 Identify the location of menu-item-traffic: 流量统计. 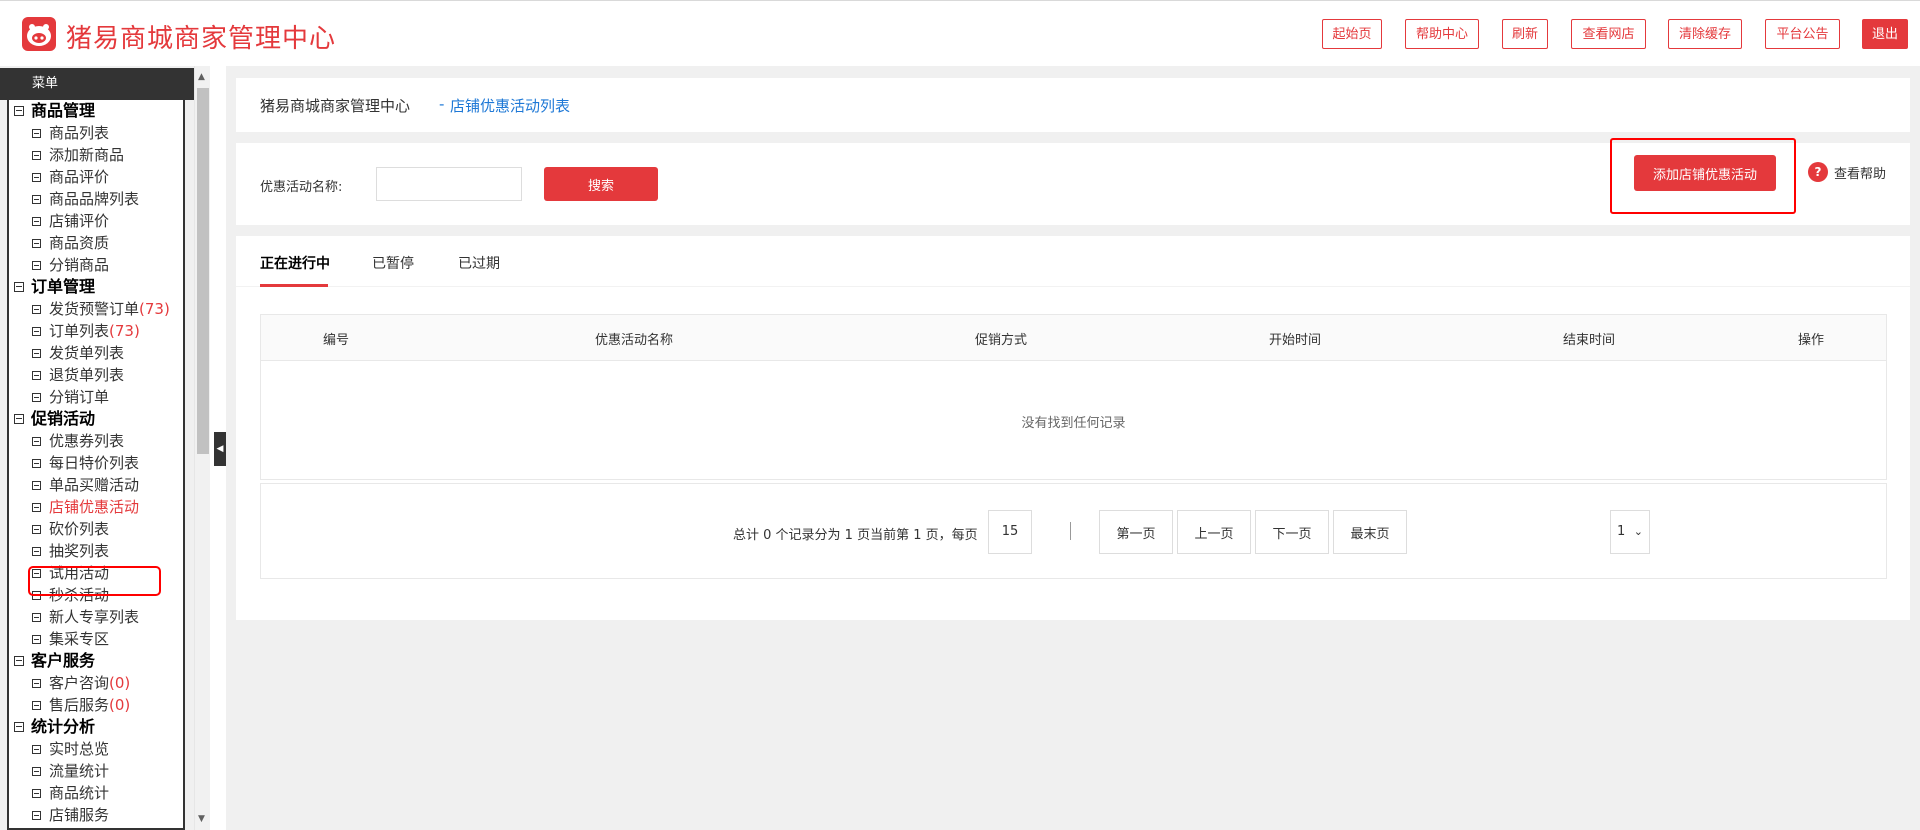
(96, 771).